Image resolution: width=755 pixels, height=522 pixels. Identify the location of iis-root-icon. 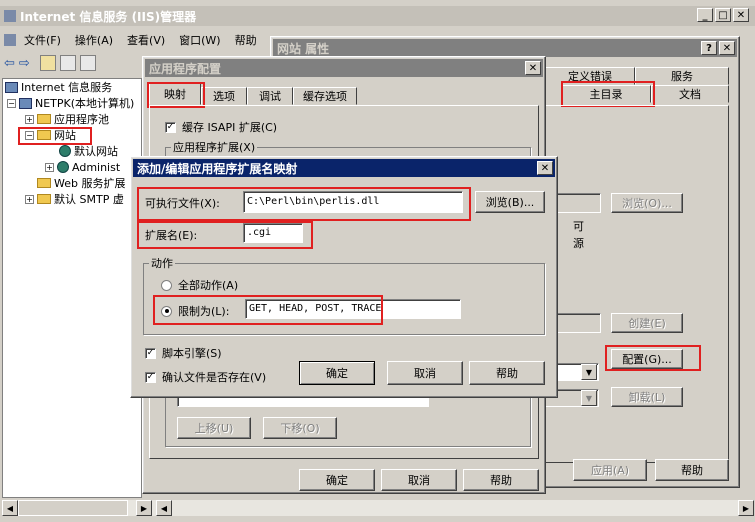
(11, 87).